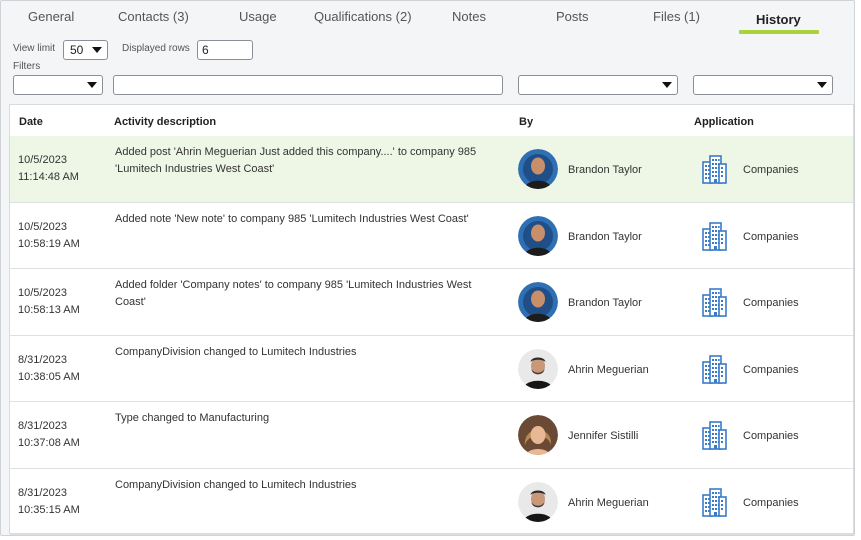 The width and height of the screenshot is (861, 540). I want to click on displayed-rows-label: Displayed rows, so click(156, 48).